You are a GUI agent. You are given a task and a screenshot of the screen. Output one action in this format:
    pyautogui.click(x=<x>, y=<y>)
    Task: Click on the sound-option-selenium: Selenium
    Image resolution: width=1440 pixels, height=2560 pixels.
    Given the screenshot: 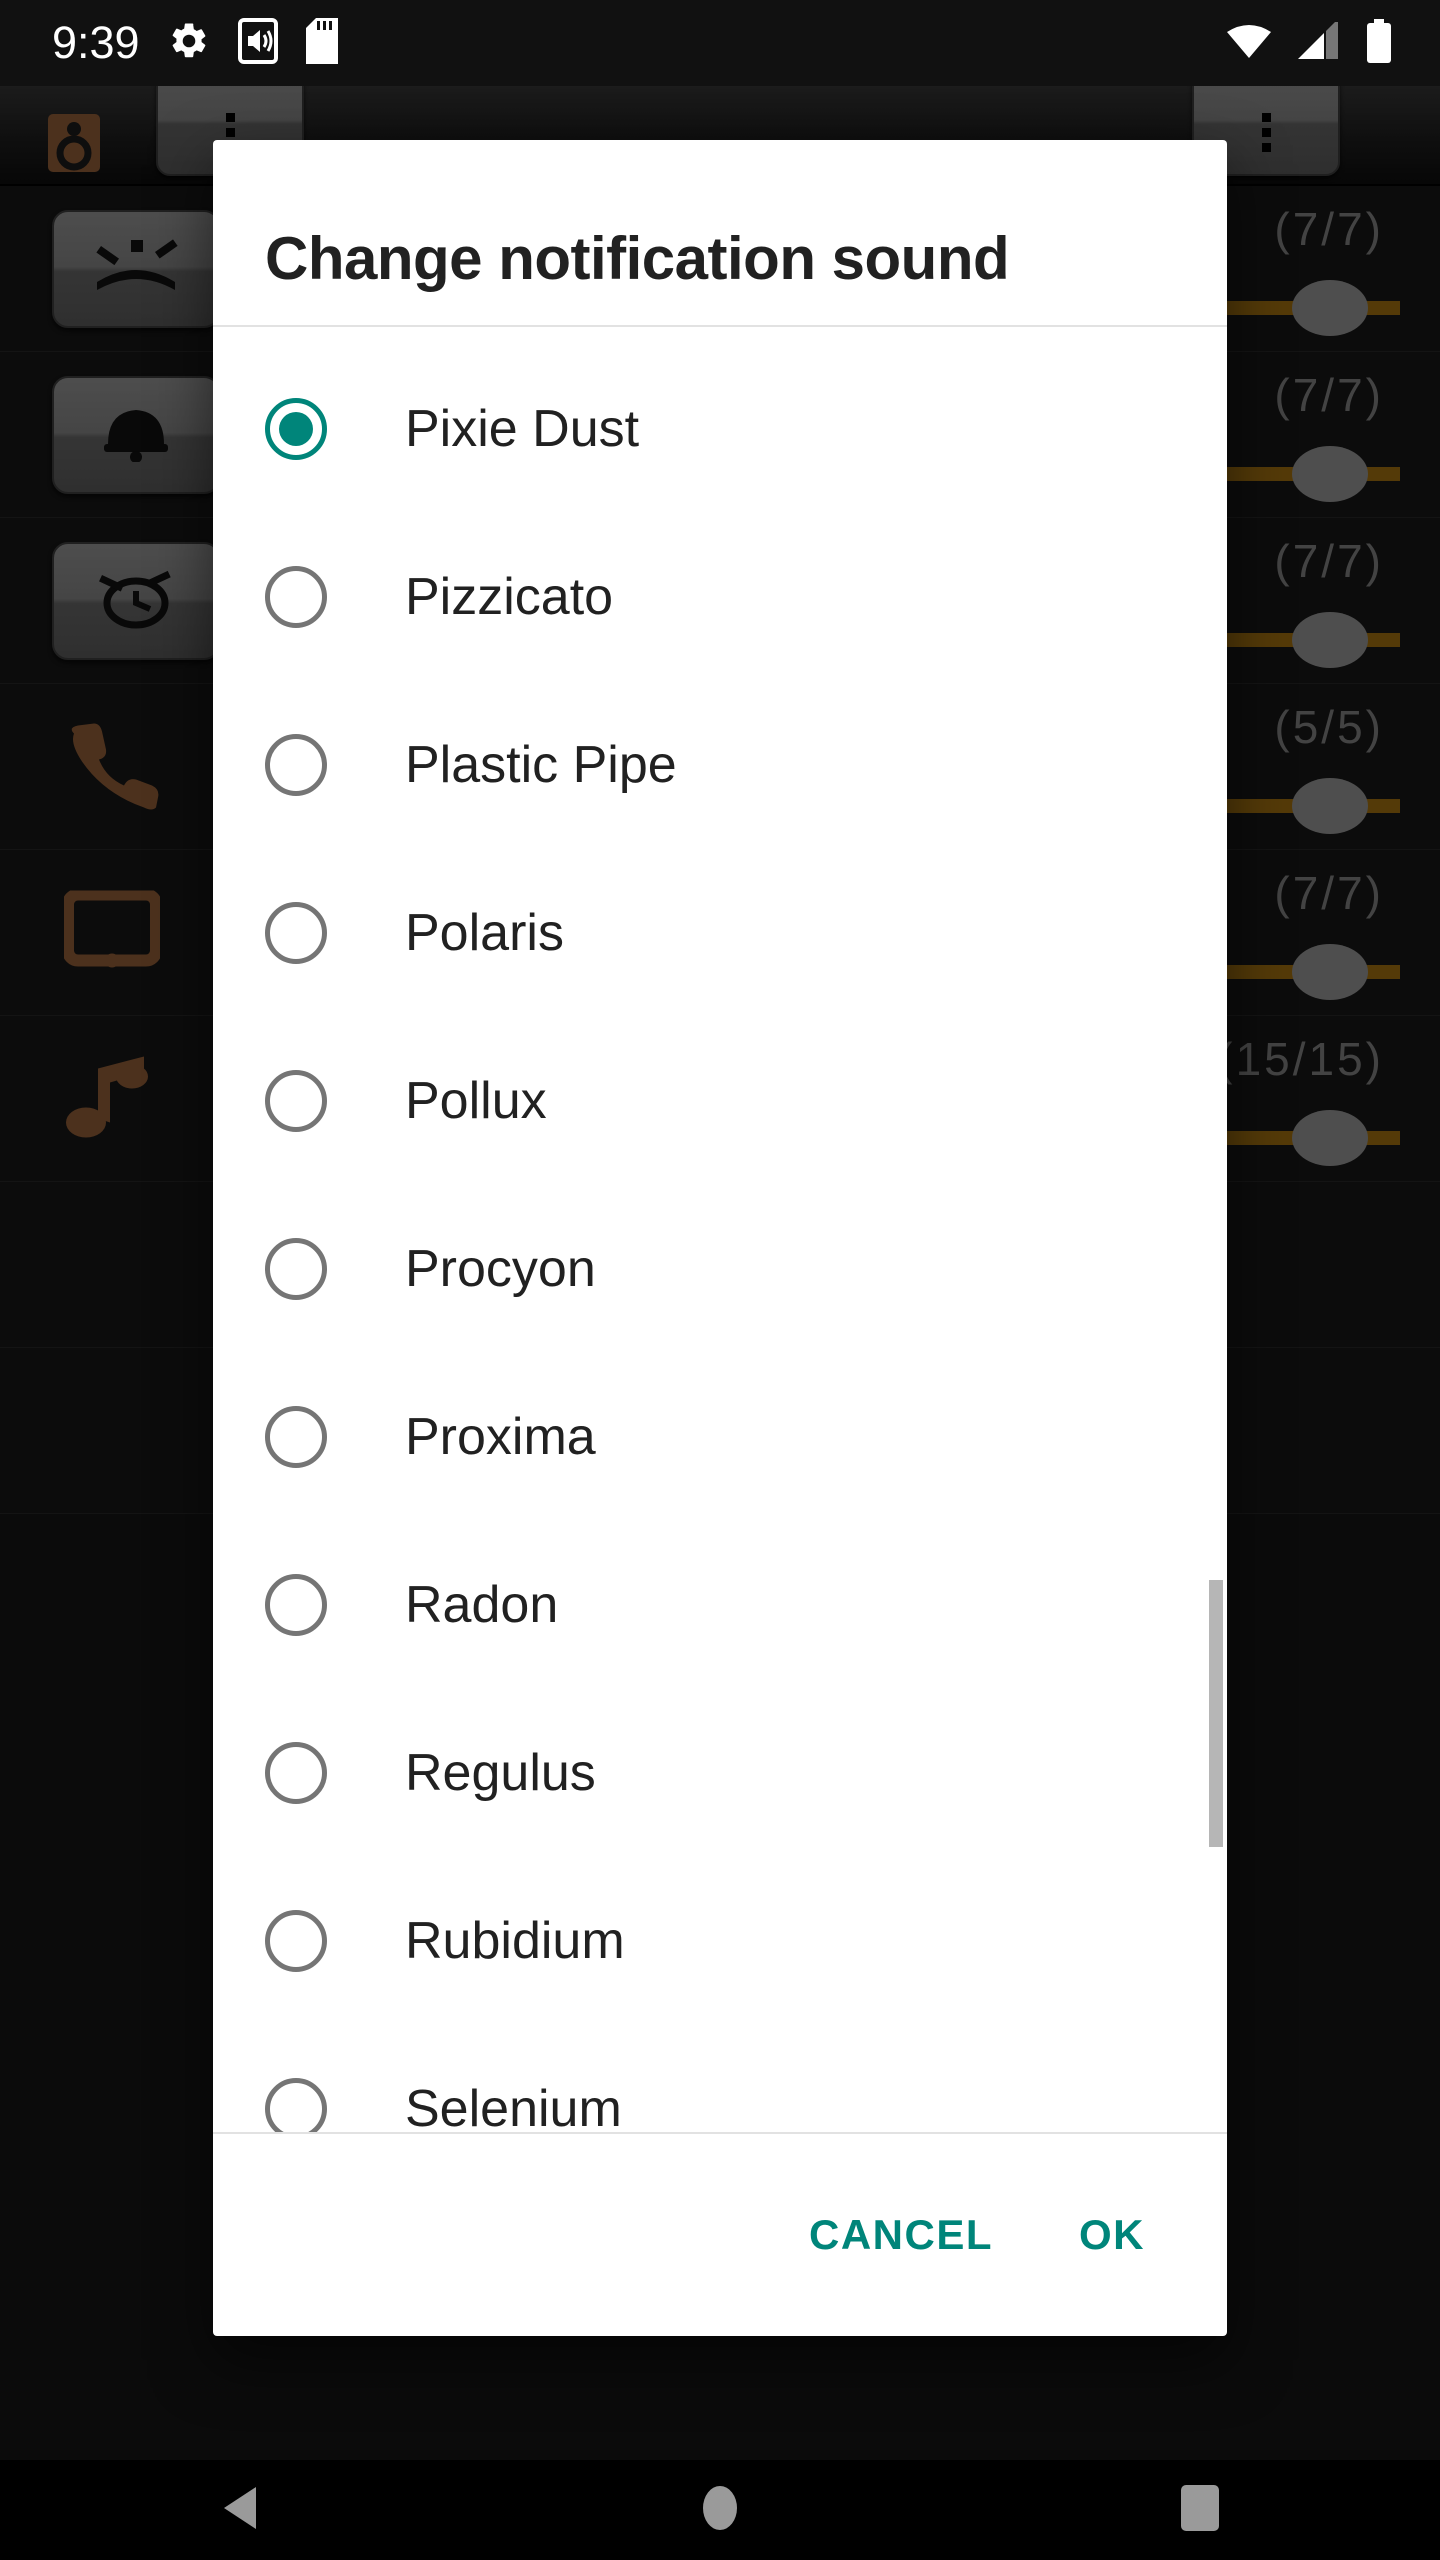 What is the action you would take?
    pyautogui.click(x=720, y=2078)
    